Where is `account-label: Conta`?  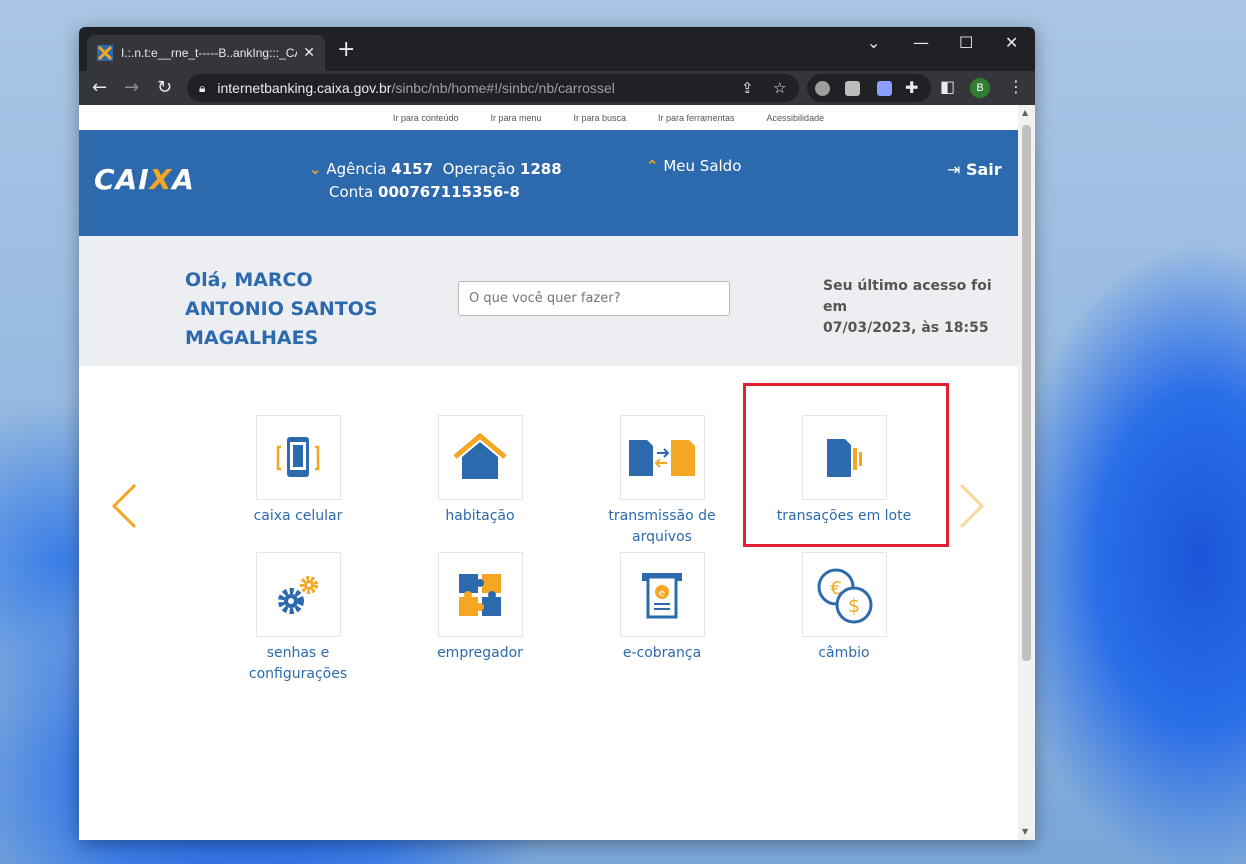
account-label: Conta is located at coordinates (351, 192).